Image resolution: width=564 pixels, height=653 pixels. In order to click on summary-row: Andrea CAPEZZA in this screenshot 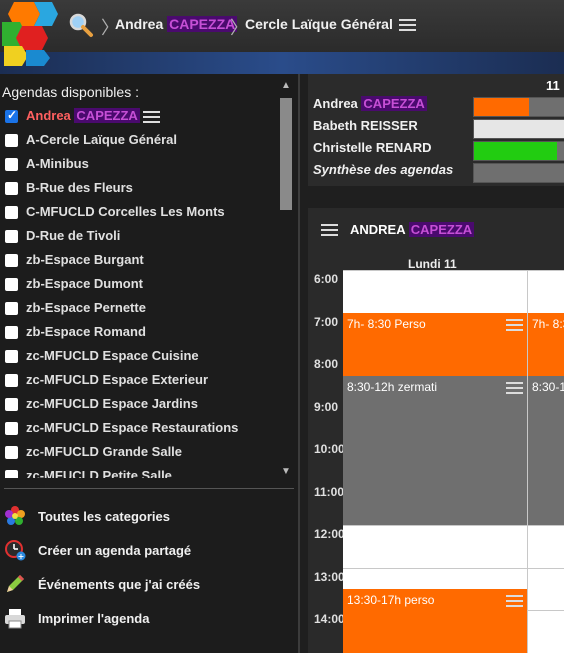, I will do `click(438, 107)`.